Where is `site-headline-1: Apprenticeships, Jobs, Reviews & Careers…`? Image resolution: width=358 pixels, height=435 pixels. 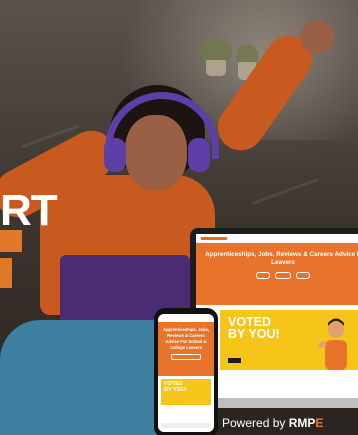
site-headline-1: Apprenticeships, Jobs, Reviews & Careers… is located at coordinates (281, 254).